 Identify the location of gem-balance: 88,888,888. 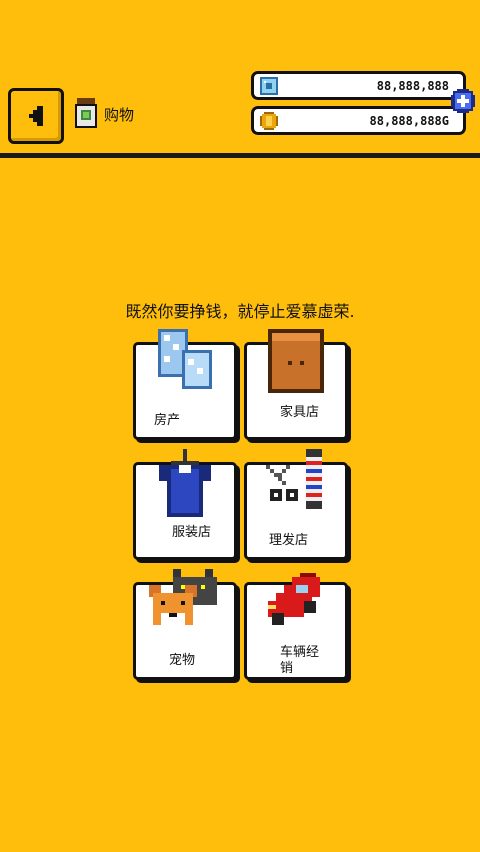
(358, 85).